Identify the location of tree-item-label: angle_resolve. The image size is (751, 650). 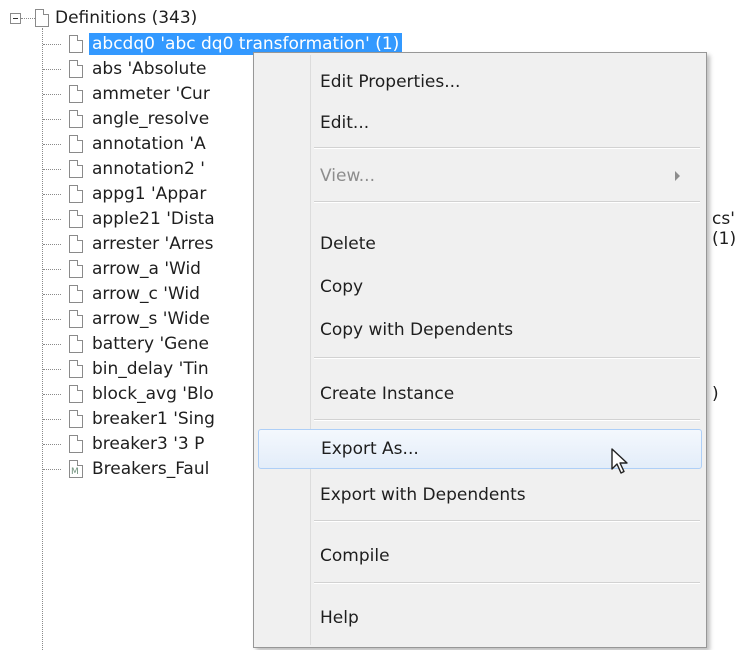
(151, 119).